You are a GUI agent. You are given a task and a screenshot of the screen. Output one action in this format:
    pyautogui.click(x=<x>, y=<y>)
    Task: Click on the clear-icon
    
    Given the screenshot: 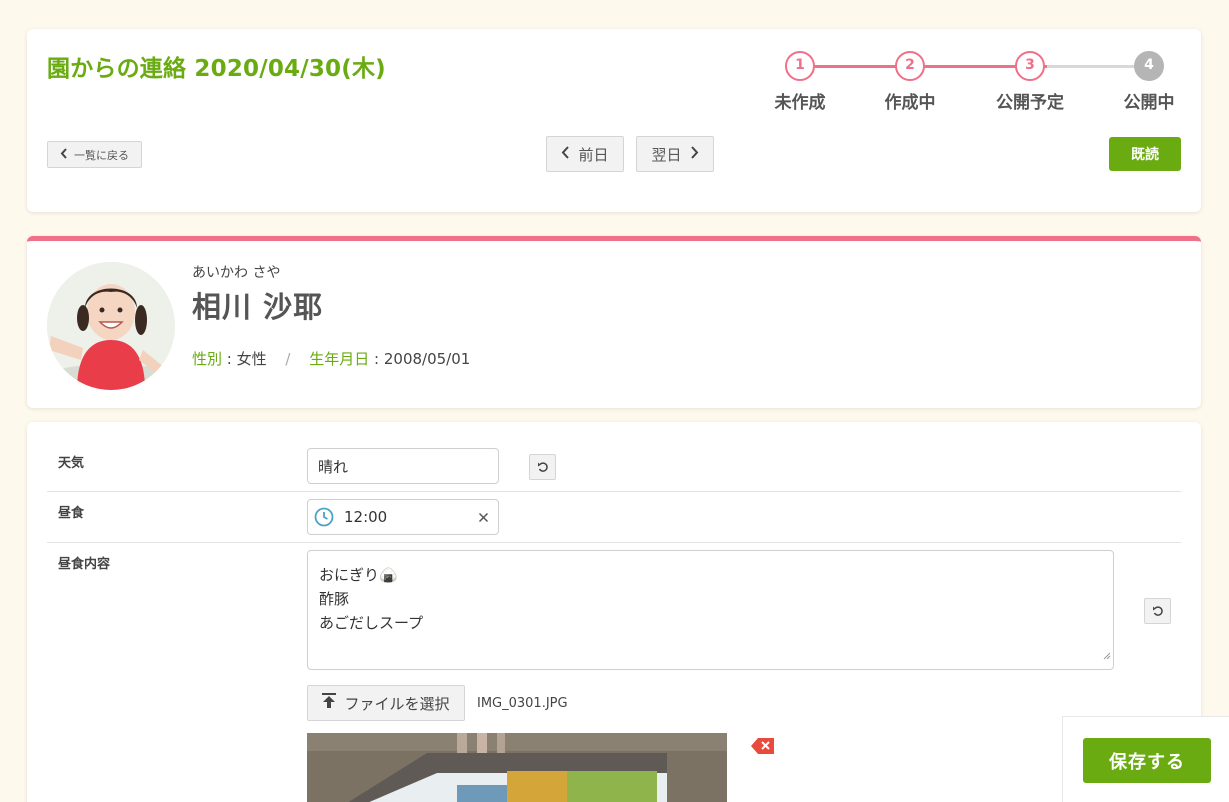 What is the action you would take?
    pyautogui.click(x=483, y=518)
    